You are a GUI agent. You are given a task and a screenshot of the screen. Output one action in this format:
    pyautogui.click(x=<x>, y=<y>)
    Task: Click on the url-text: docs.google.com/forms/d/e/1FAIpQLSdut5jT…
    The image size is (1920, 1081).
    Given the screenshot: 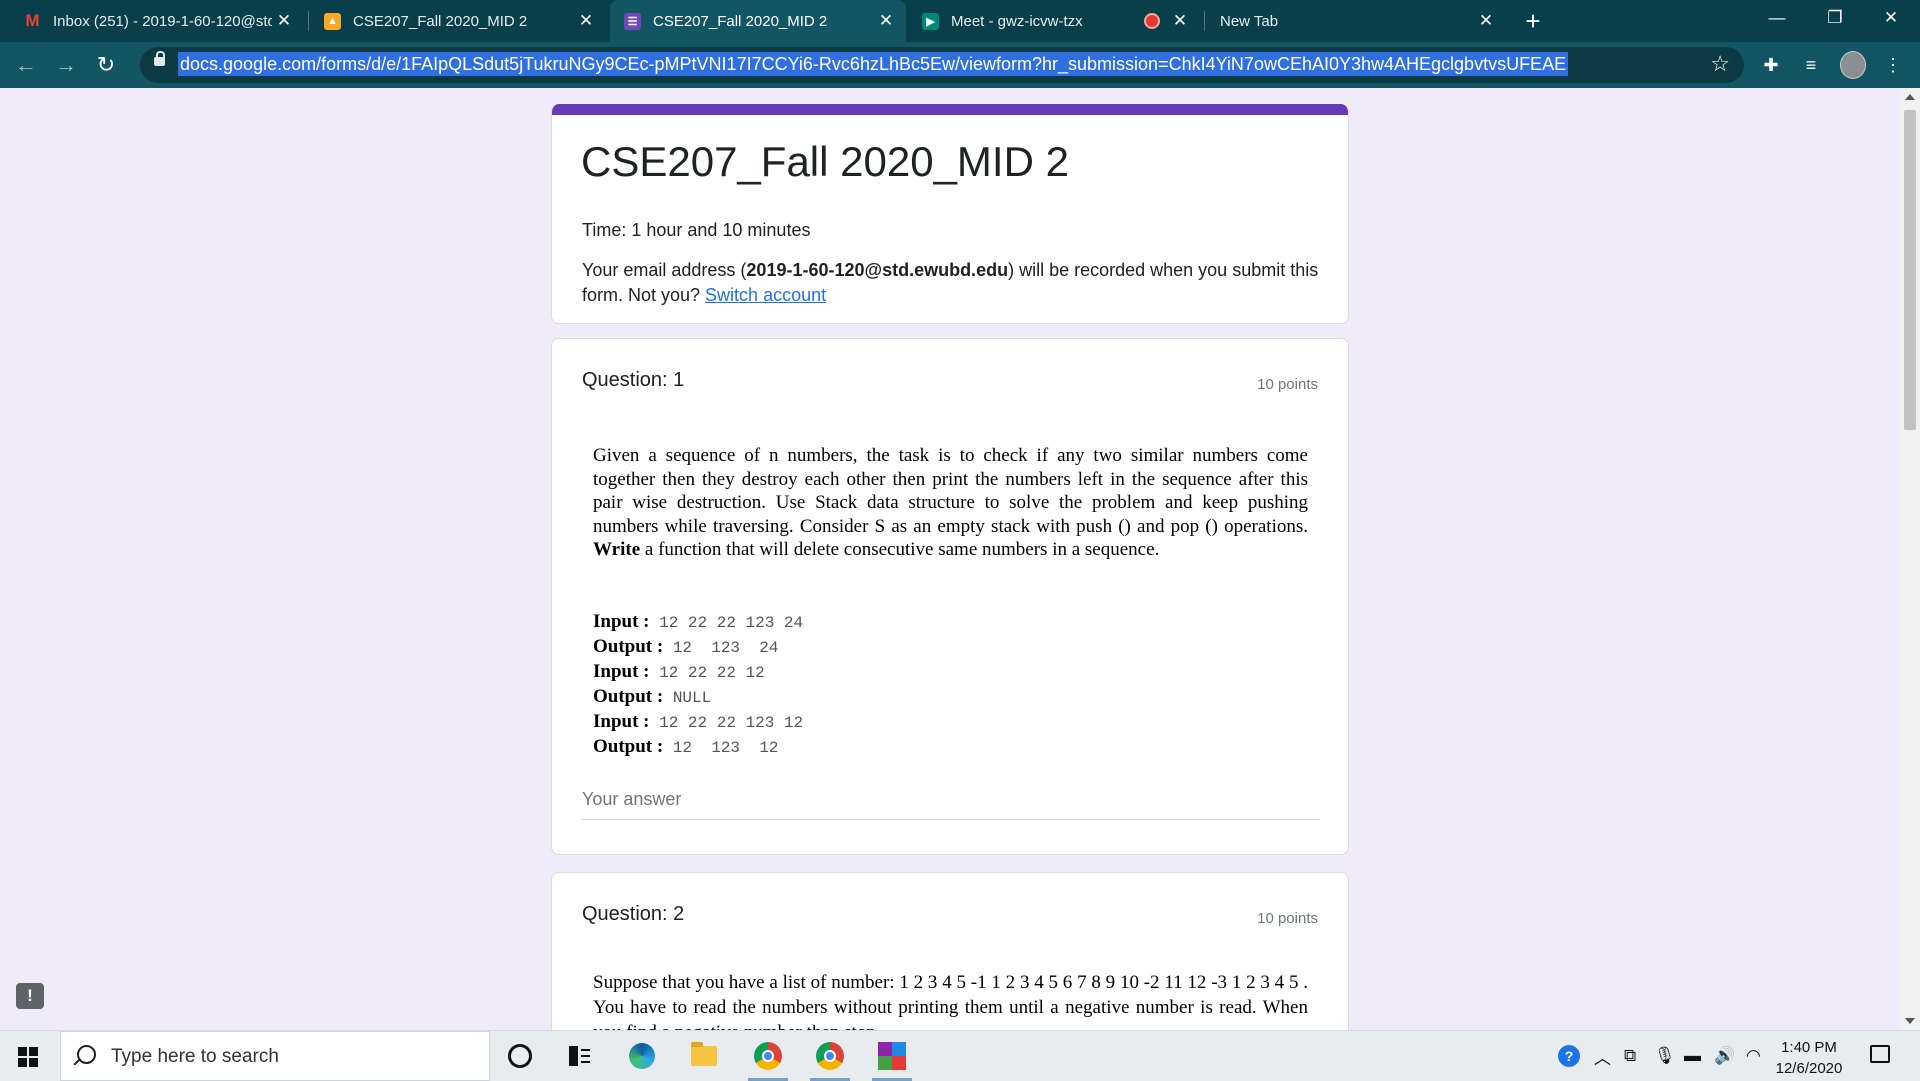 What is the action you would take?
    pyautogui.click(x=873, y=64)
    